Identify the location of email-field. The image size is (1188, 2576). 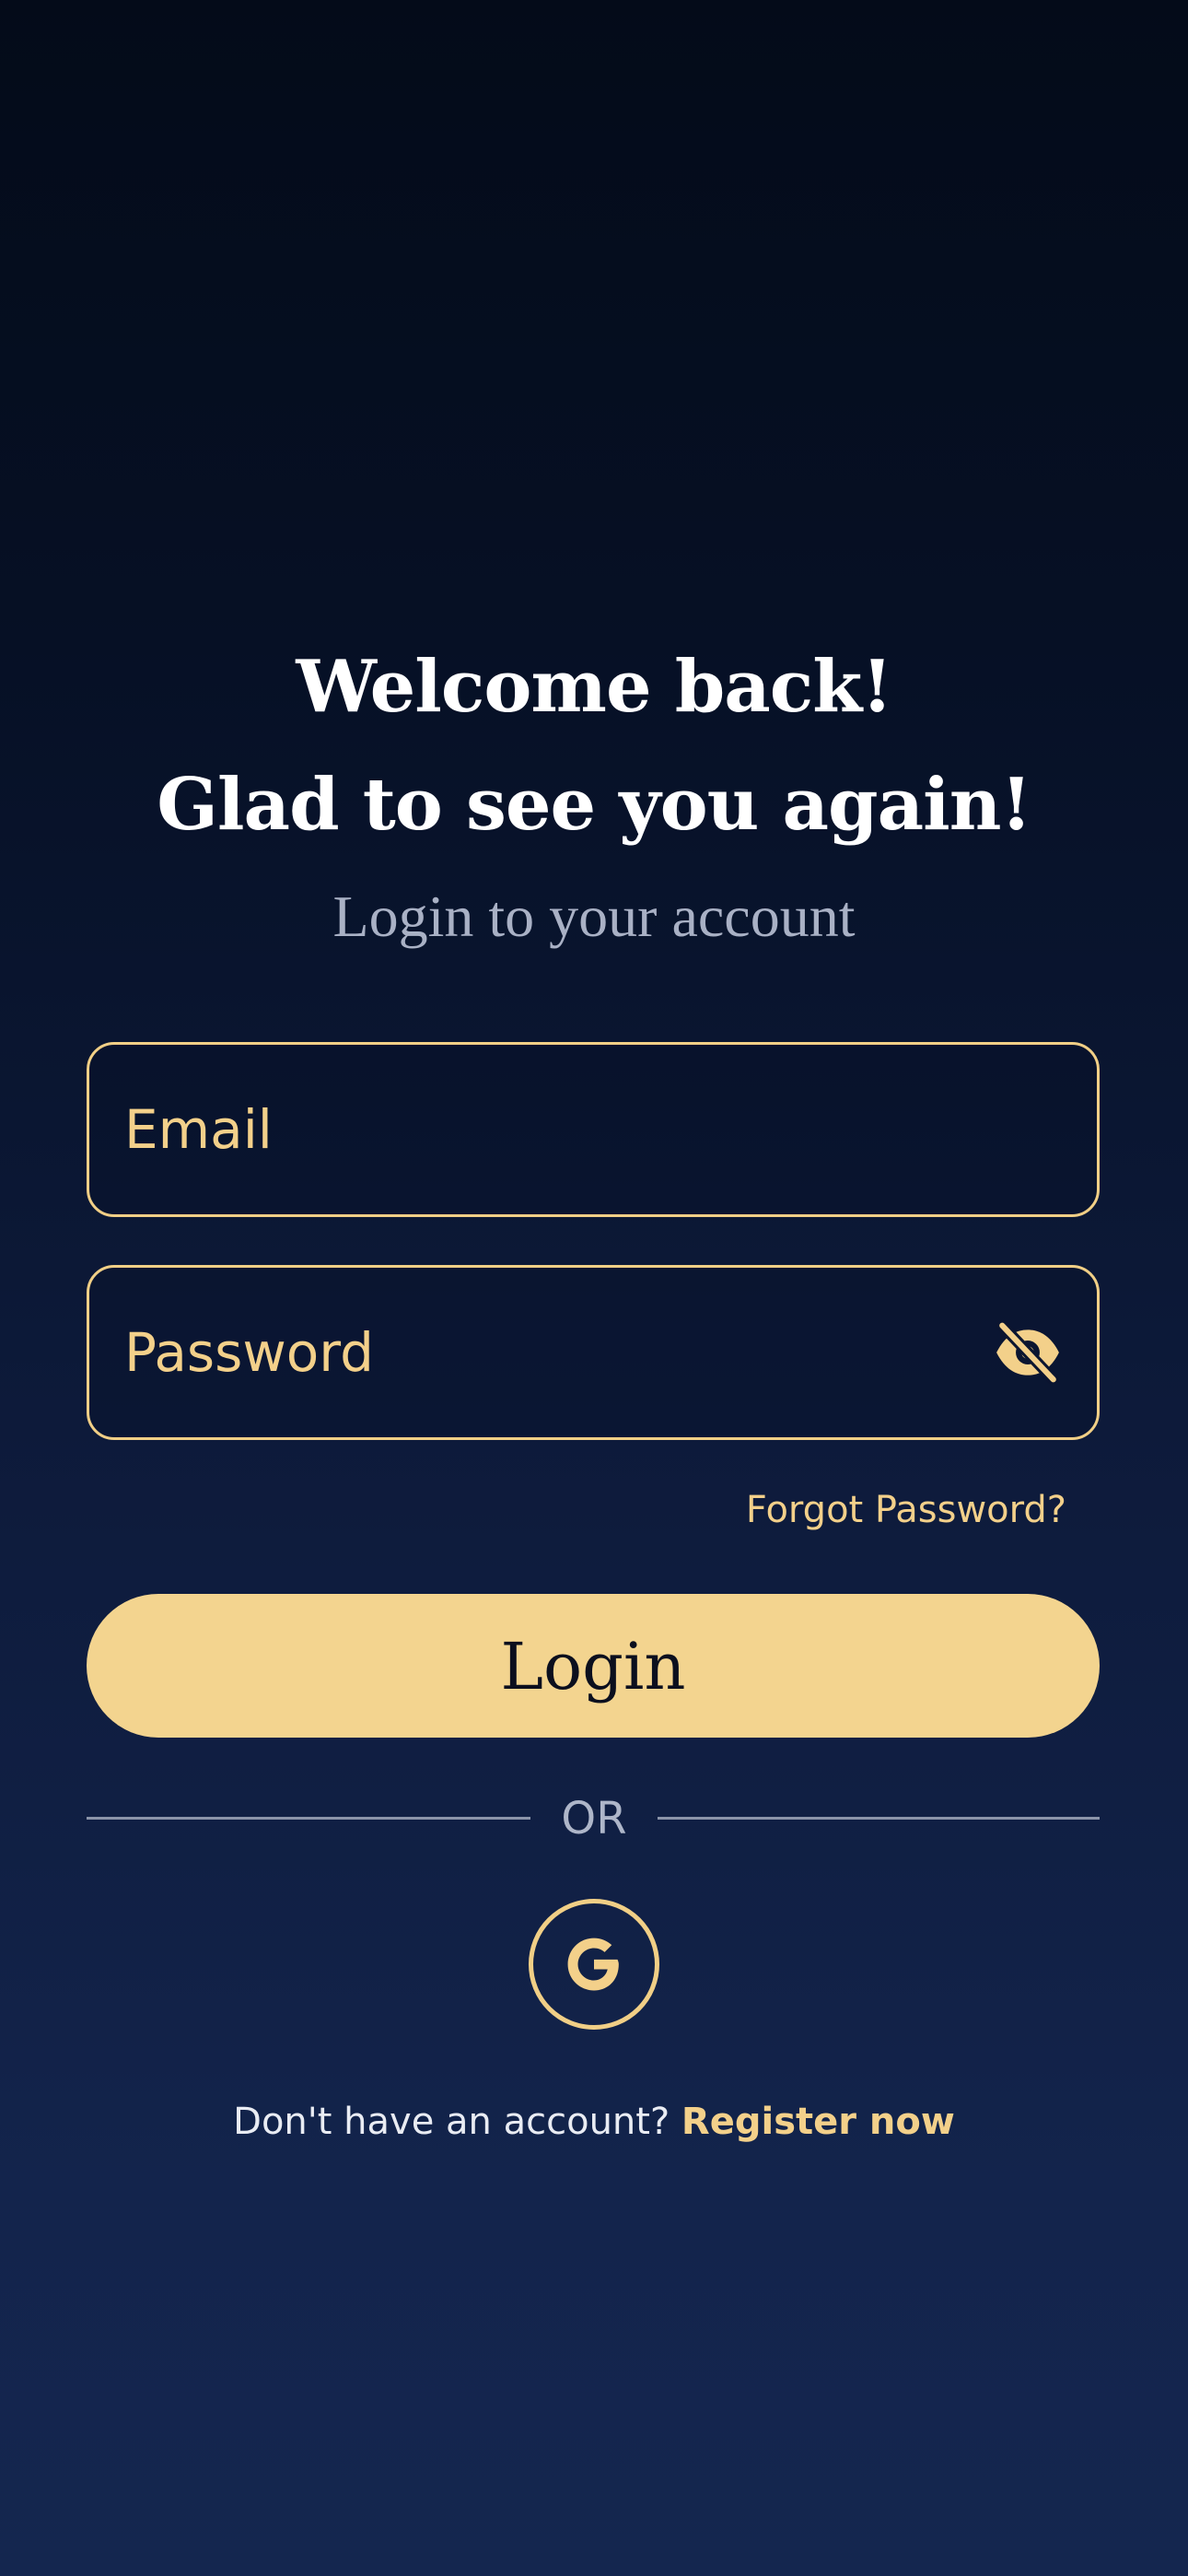
(538, 1129).